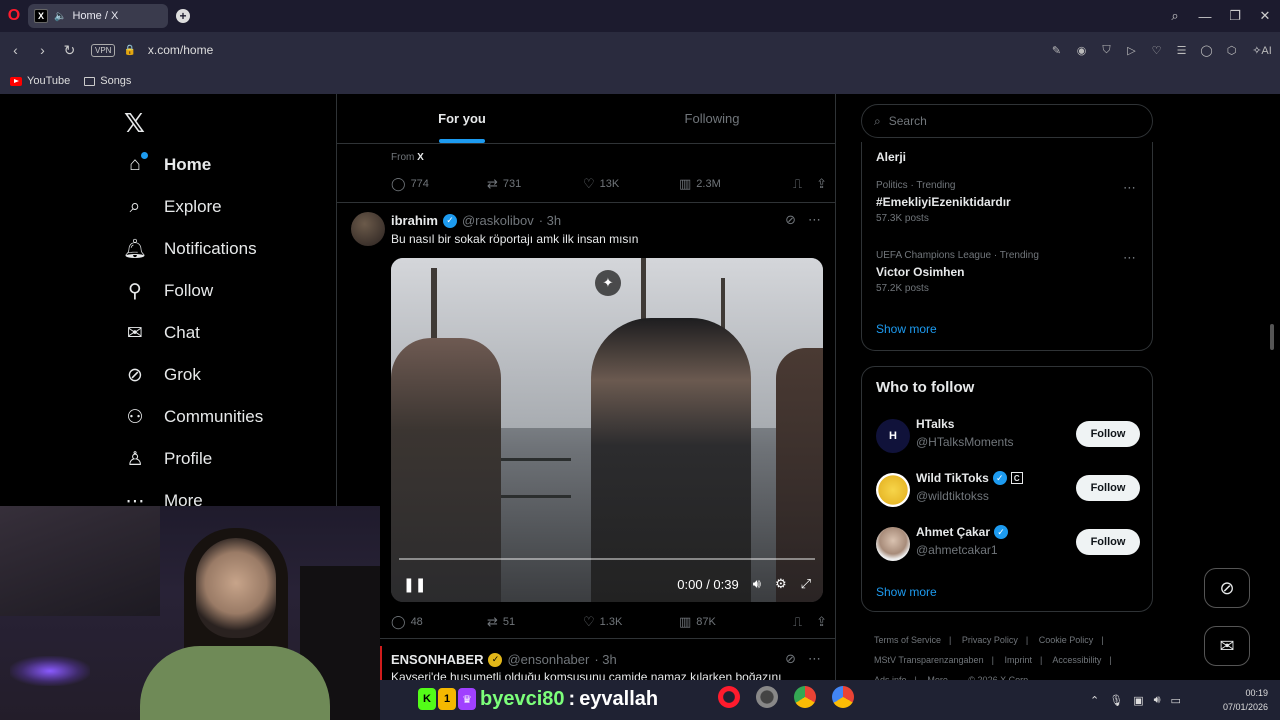  What do you see at coordinates (134, 123) in the screenshot?
I see `x-logo-icon: 𝕏` at bounding box center [134, 123].